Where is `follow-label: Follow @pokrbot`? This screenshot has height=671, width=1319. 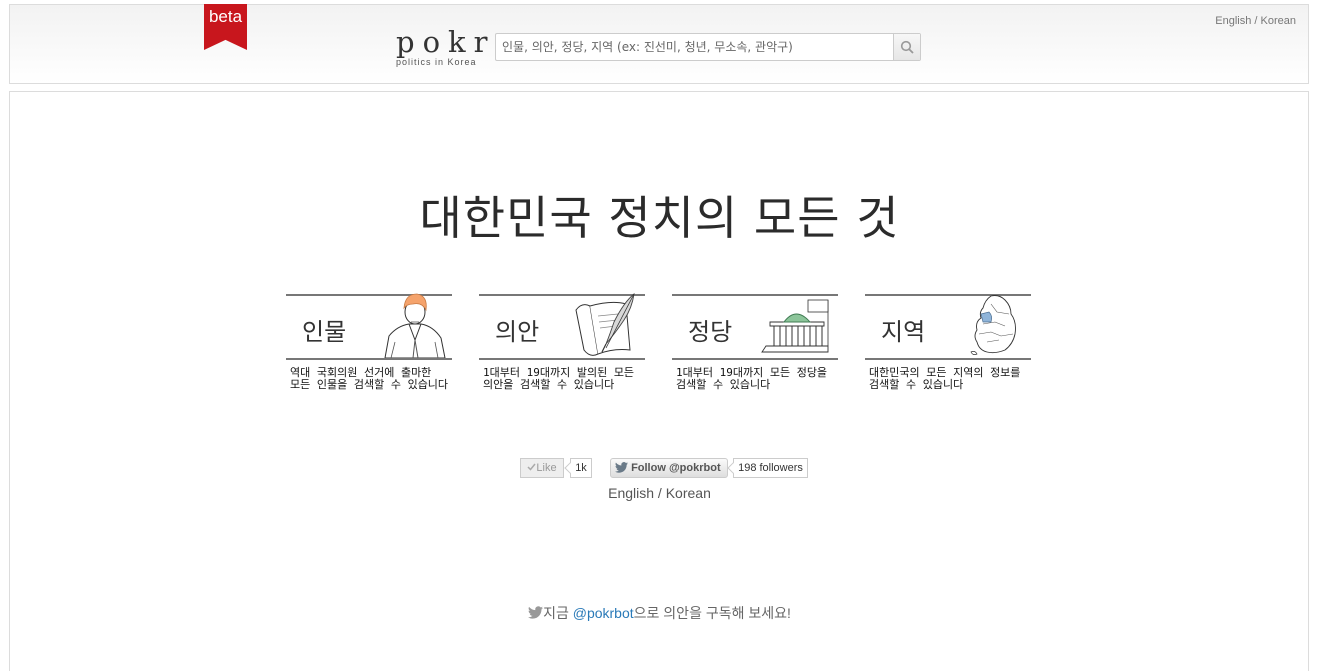
follow-label: Follow @pokrbot is located at coordinates (676, 468).